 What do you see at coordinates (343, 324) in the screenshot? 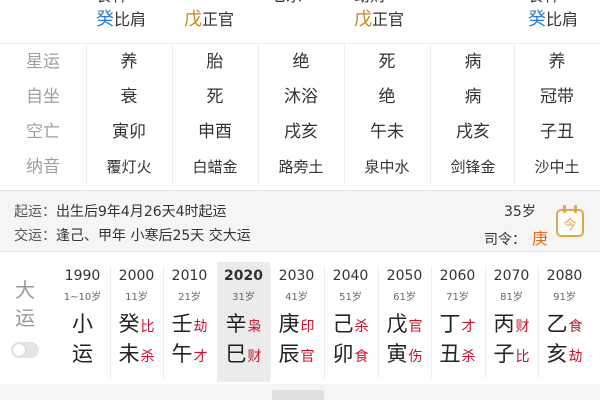
I see `dayun-stem: 己` at bounding box center [343, 324].